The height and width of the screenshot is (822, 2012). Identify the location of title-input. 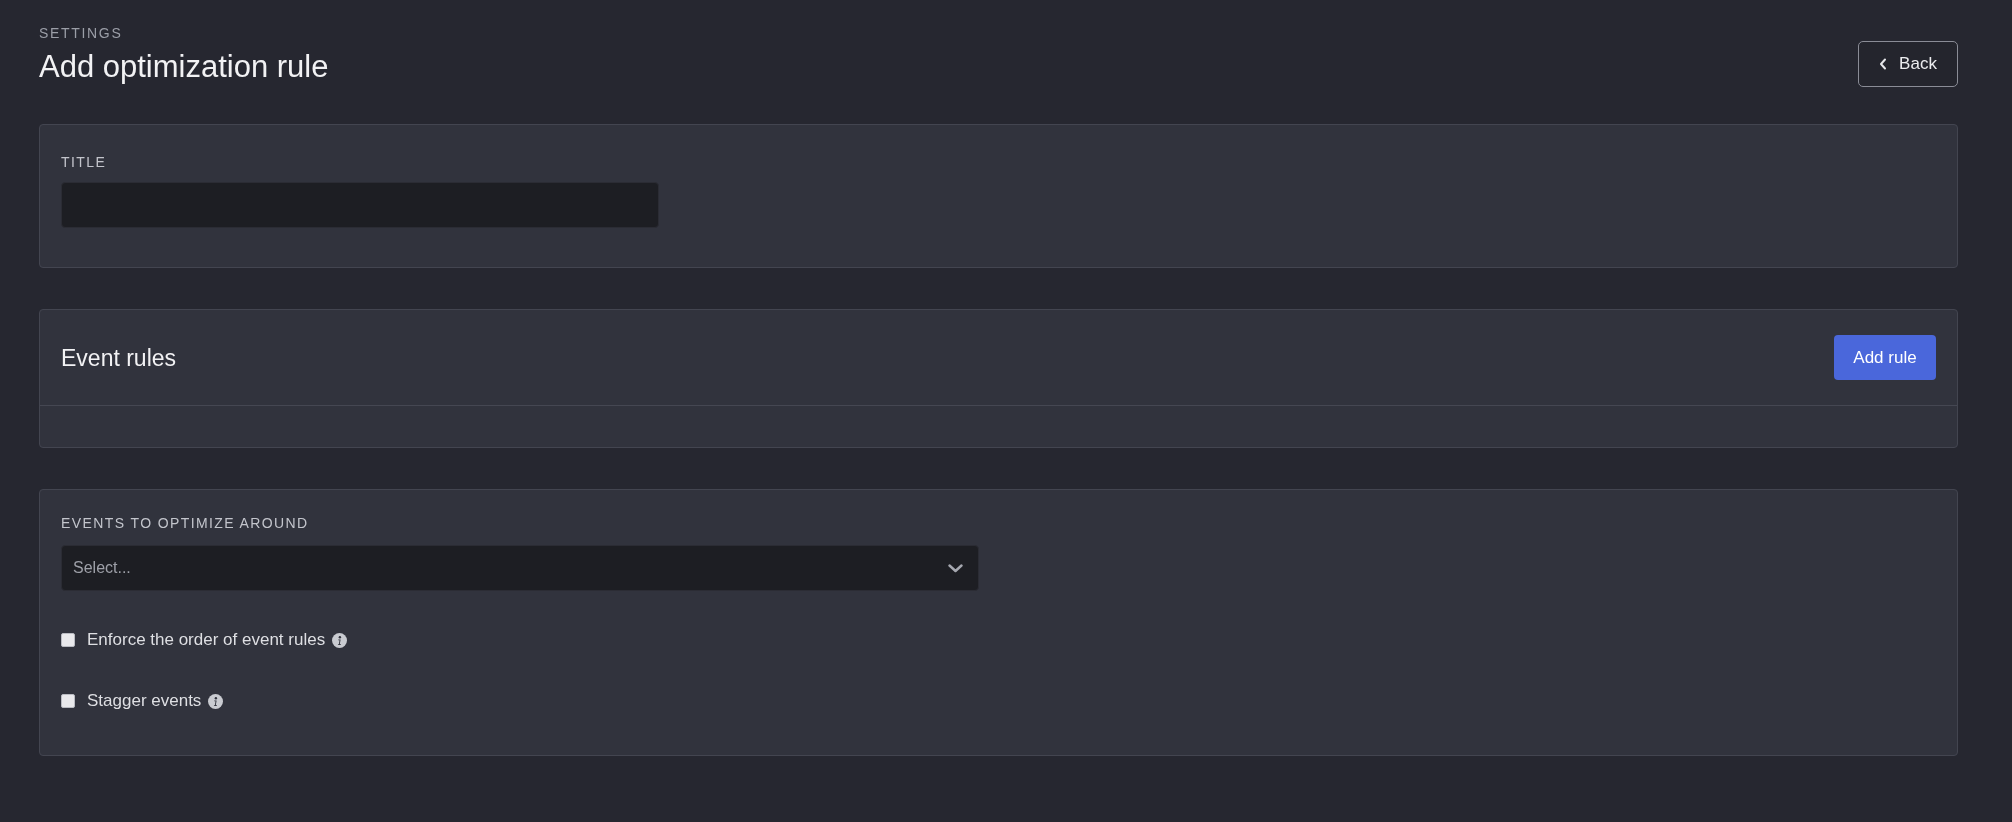
(360, 205).